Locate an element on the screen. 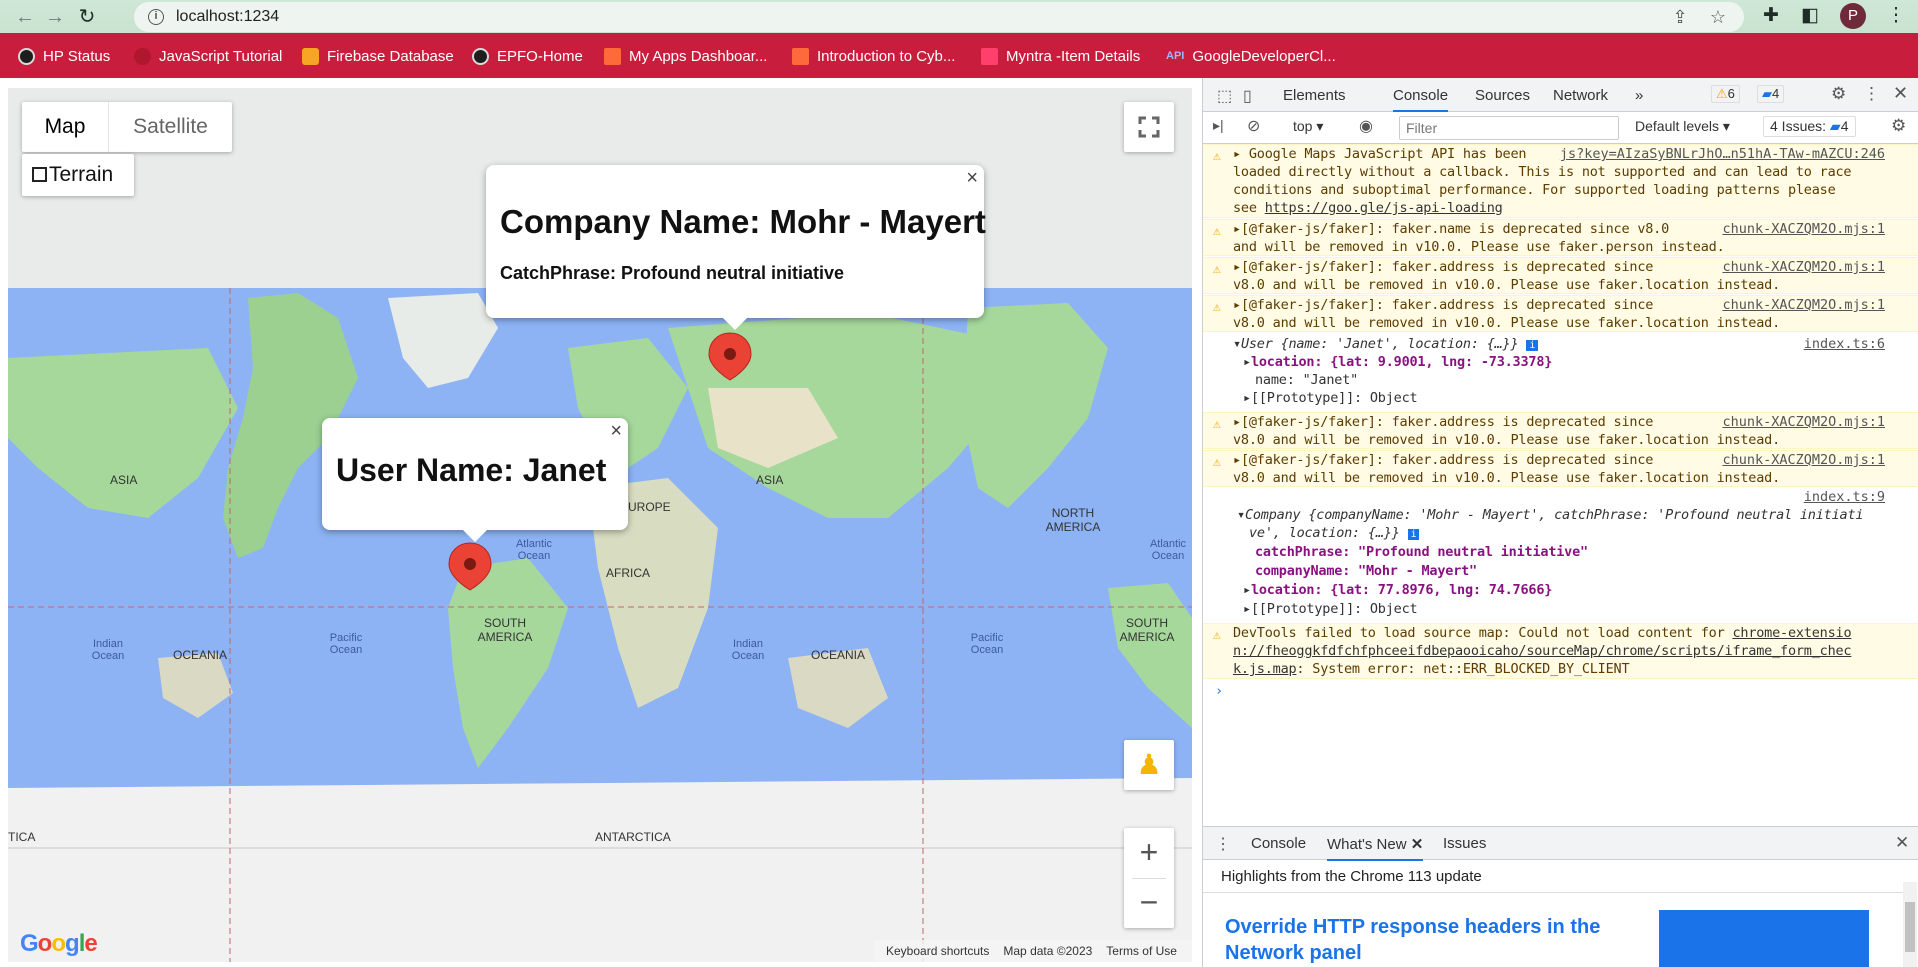 The height and width of the screenshot is (967, 1918). source-map-link: k.js.map is located at coordinates (1265, 669).